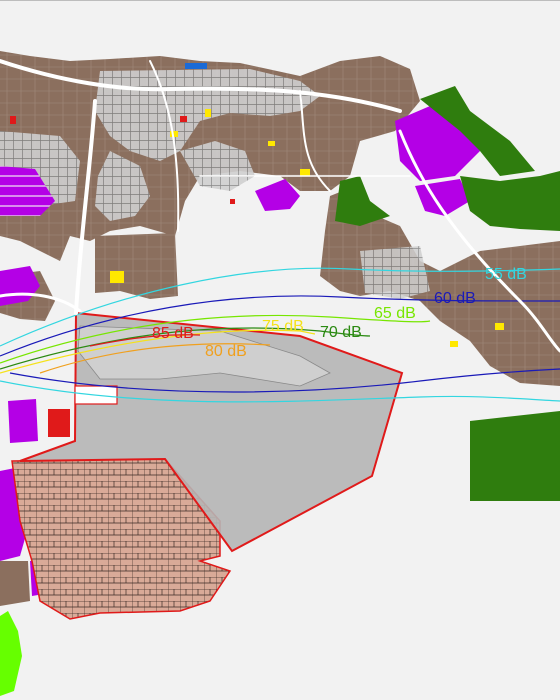  Describe the element at coordinates (283, 326) in the screenshot. I see `contour-label-75: 75 dB` at that location.